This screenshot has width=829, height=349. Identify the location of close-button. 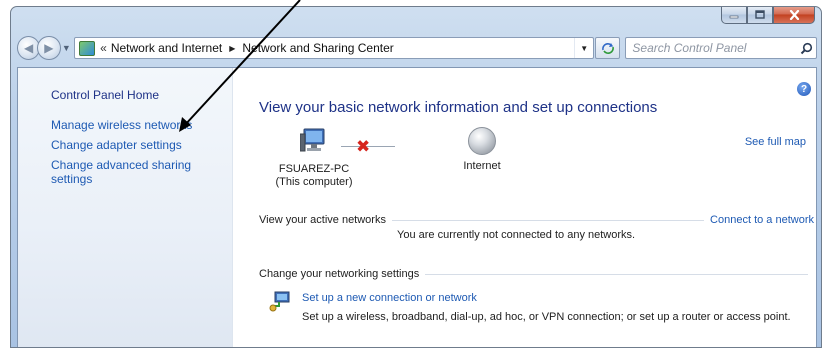
(794, 15).